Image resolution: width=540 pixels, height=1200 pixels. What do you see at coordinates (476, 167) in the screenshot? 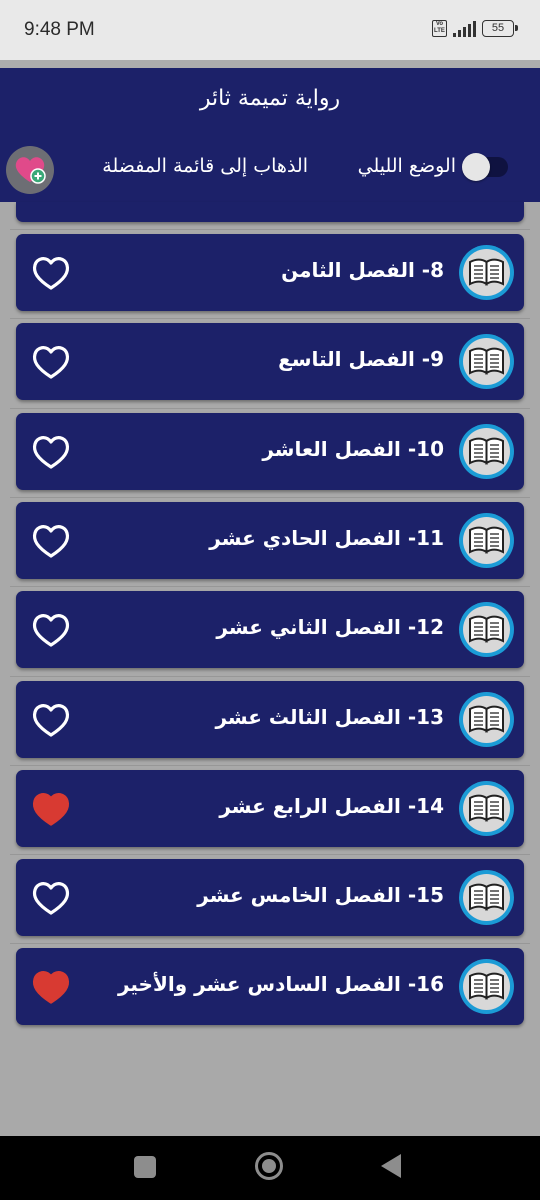
I see `toggle-thumb` at bounding box center [476, 167].